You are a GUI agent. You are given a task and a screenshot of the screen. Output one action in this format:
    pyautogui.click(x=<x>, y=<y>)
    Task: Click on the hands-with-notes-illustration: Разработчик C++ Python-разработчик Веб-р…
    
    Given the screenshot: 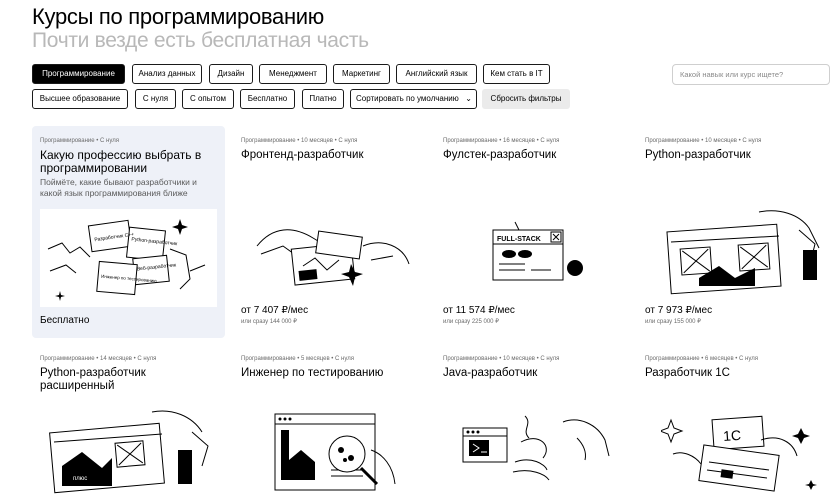 What is the action you would take?
    pyautogui.click(x=128, y=258)
    